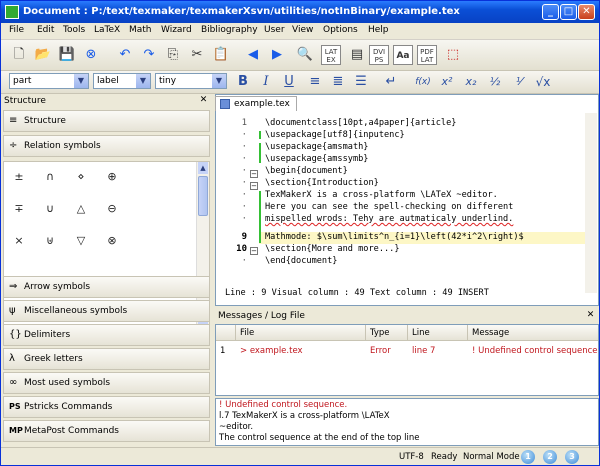 The image size is (600, 466). I want to click on menu-options: Options, so click(340, 30).